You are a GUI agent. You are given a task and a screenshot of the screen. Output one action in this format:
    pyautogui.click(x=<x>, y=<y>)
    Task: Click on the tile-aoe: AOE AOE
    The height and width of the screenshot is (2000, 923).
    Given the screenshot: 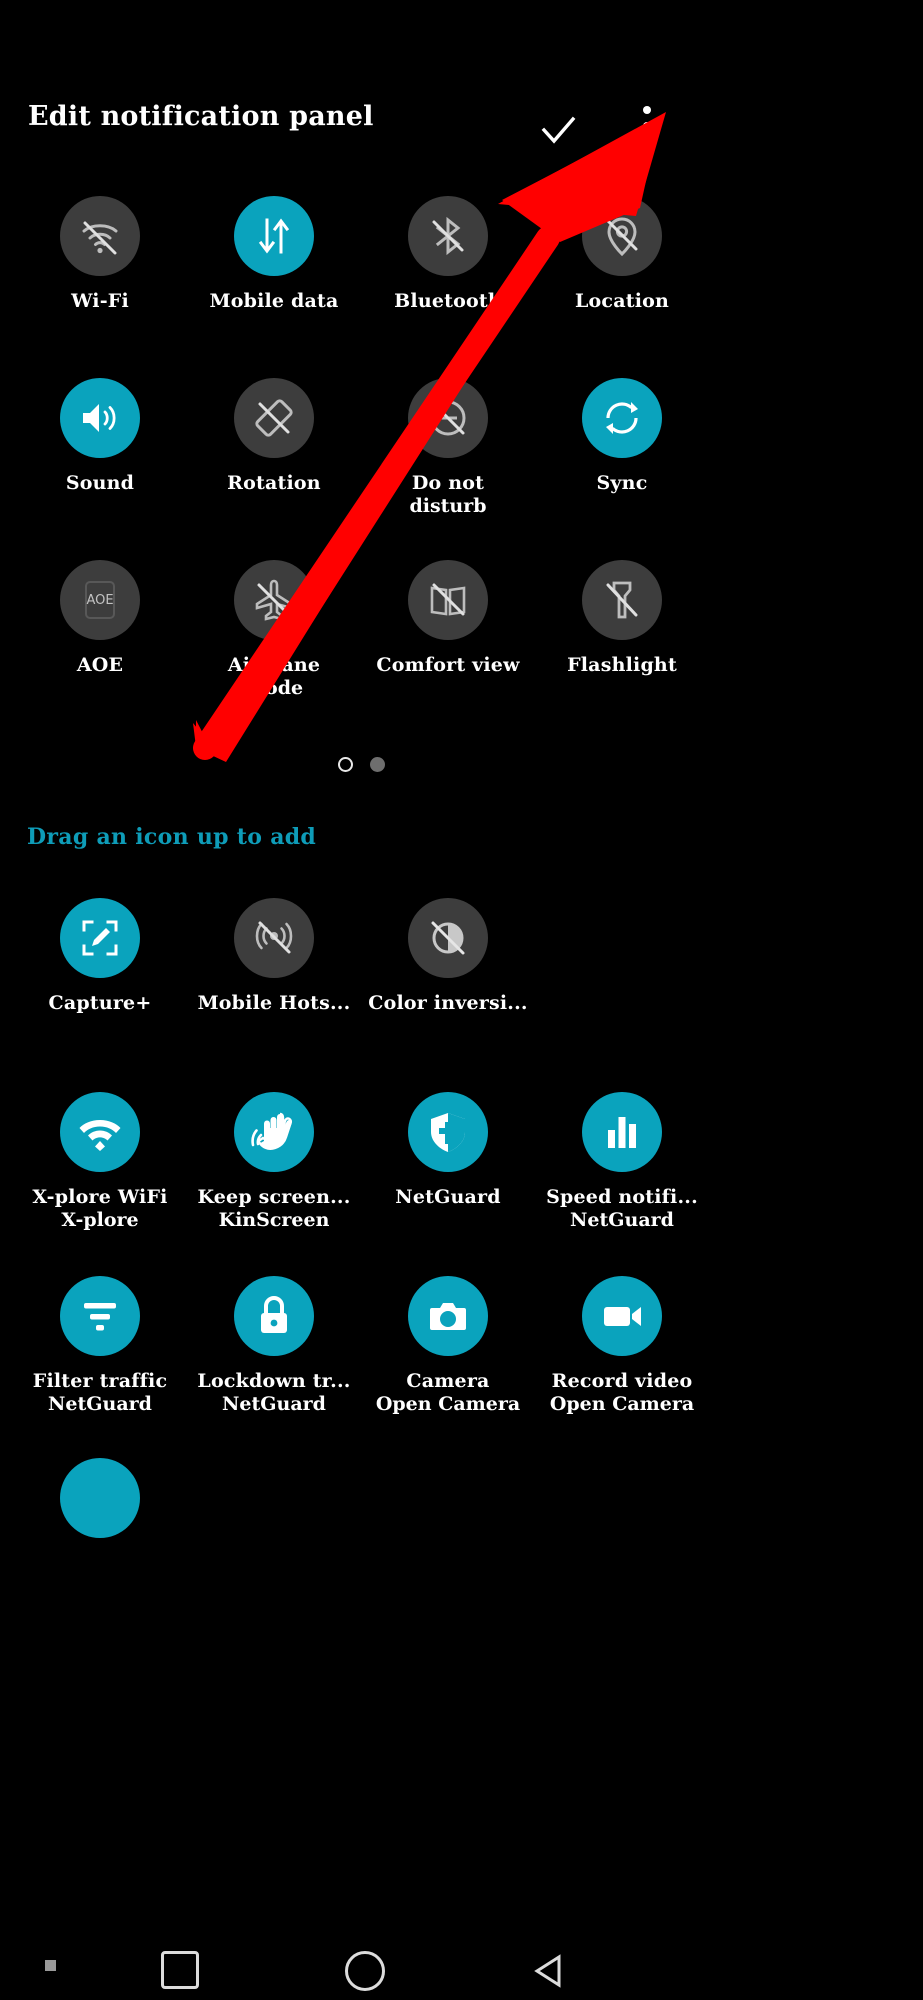 What is the action you would take?
    pyautogui.click(x=100, y=618)
    